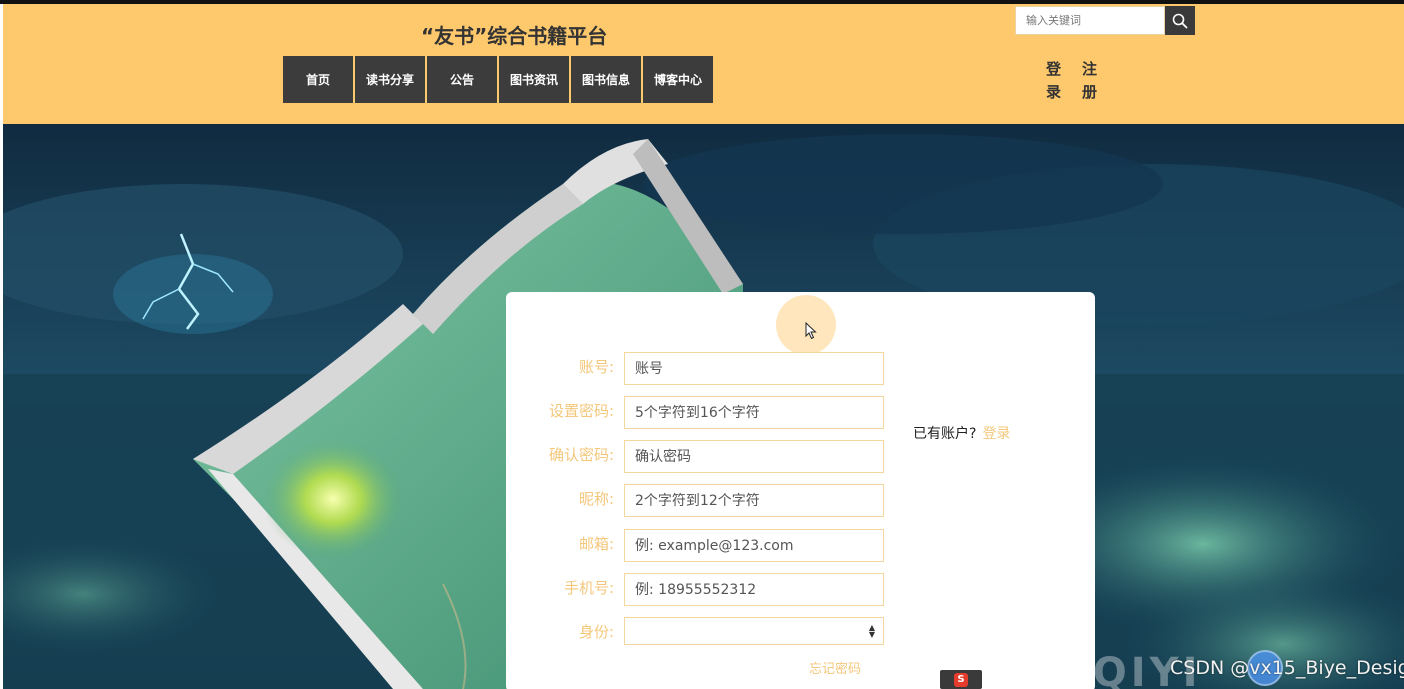 The width and height of the screenshot is (1404, 689). I want to click on select-arrows-icon: ▲ ▼, so click(871, 631).